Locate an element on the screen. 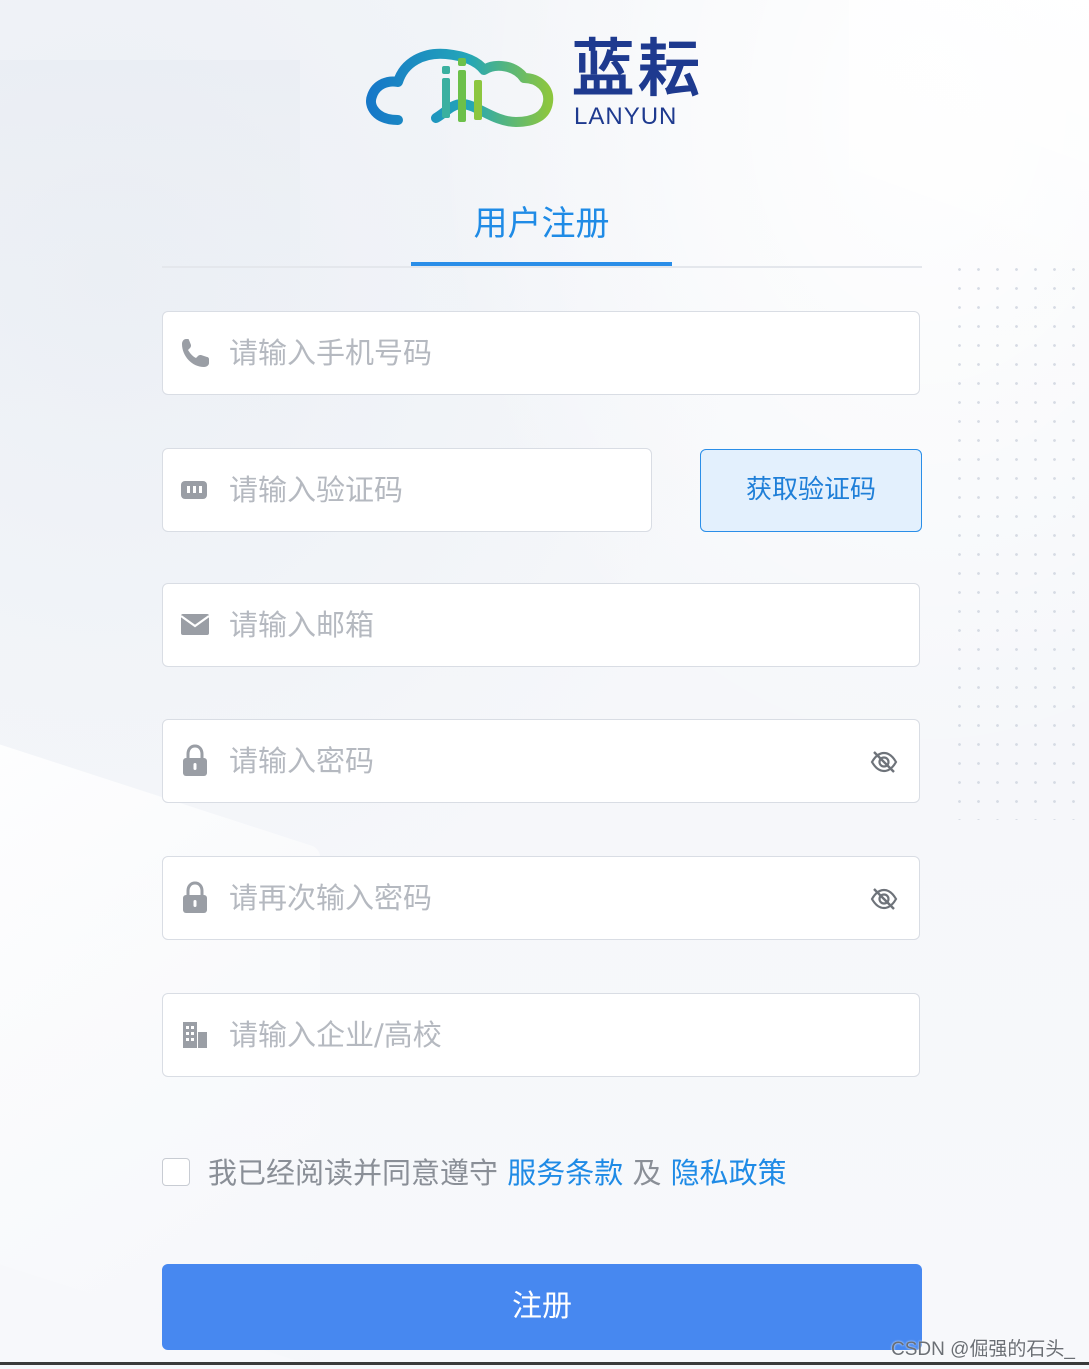 The width and height of the screenshot is (1089, 1369). agreement-text: 我已经阅读并同意遵守 服务条款 及 隐私政策 is located at coordinates (497, 1173).